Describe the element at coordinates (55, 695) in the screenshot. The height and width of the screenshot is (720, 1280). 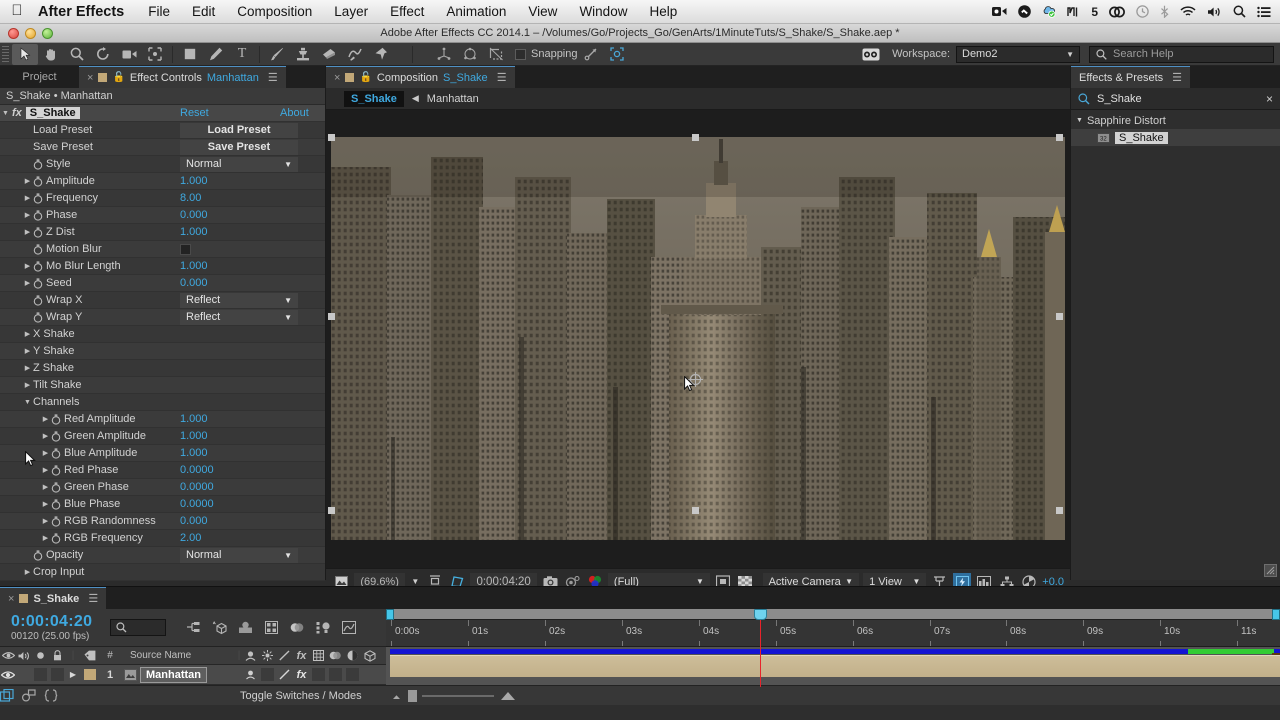
I see `expression-icon` at that location.